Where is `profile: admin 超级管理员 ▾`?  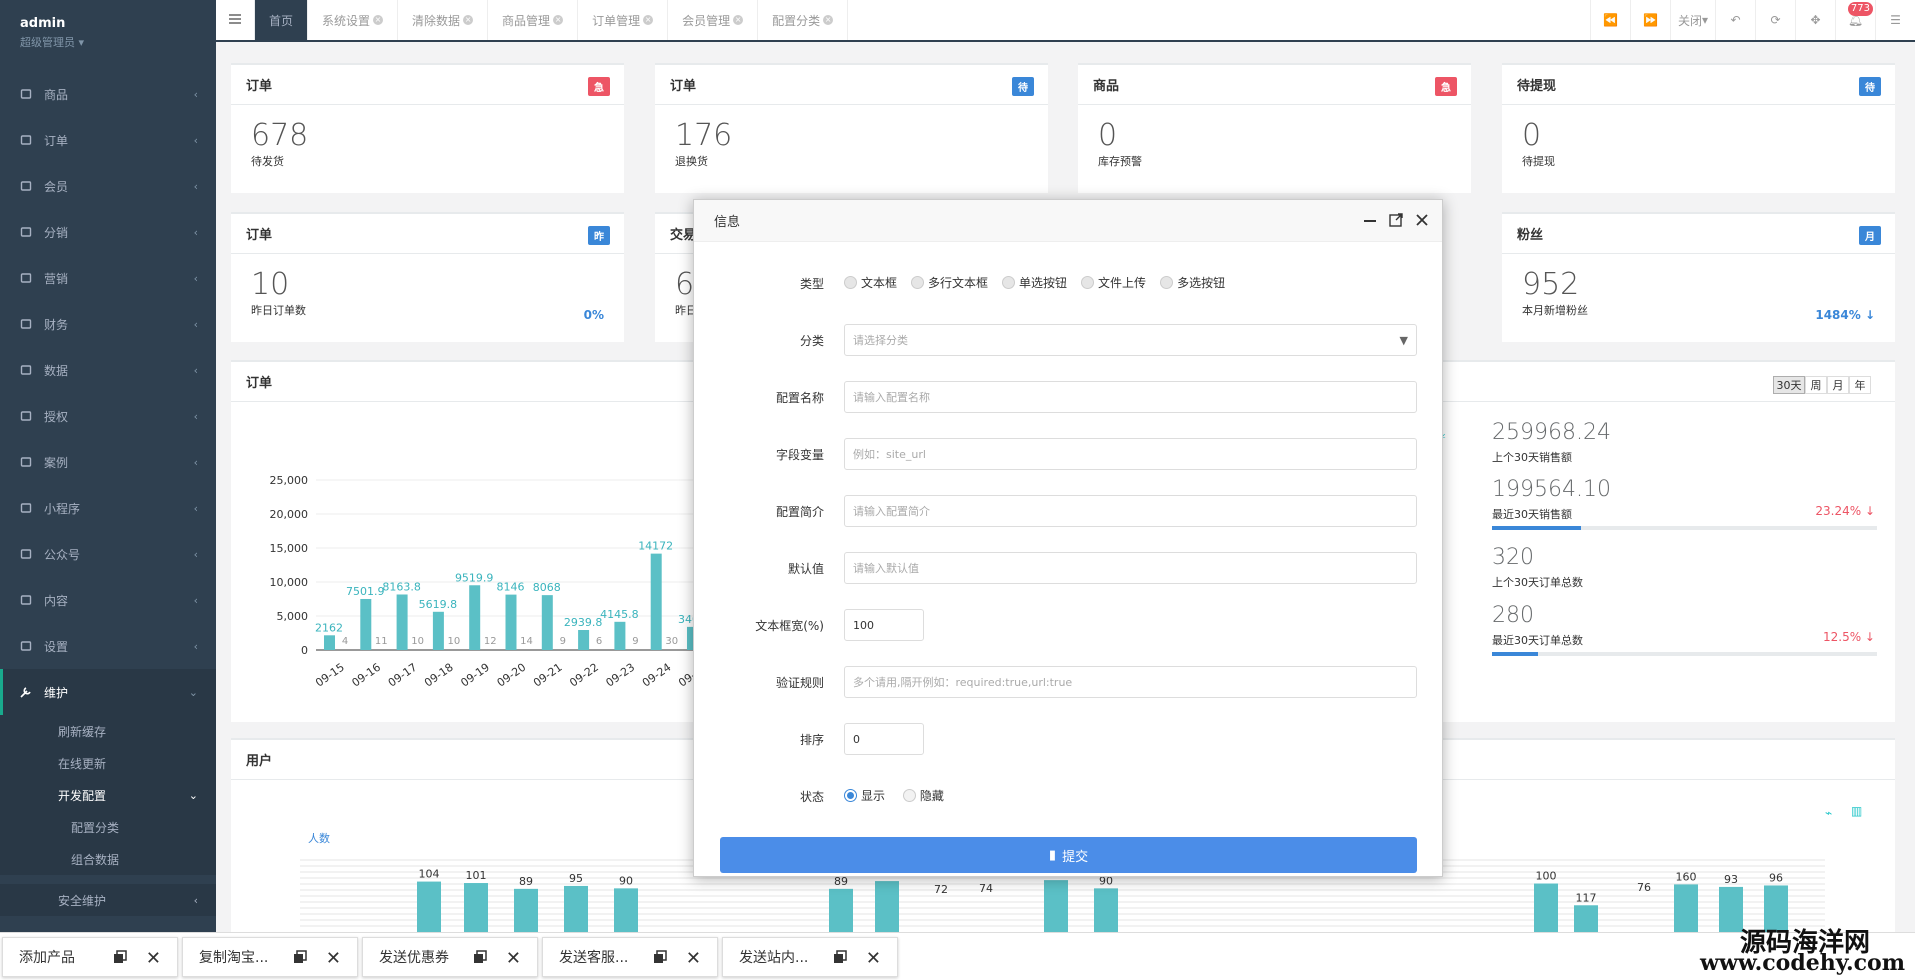
profile: admin 超级管理员 ▾ is located at coordinates (108, 31).